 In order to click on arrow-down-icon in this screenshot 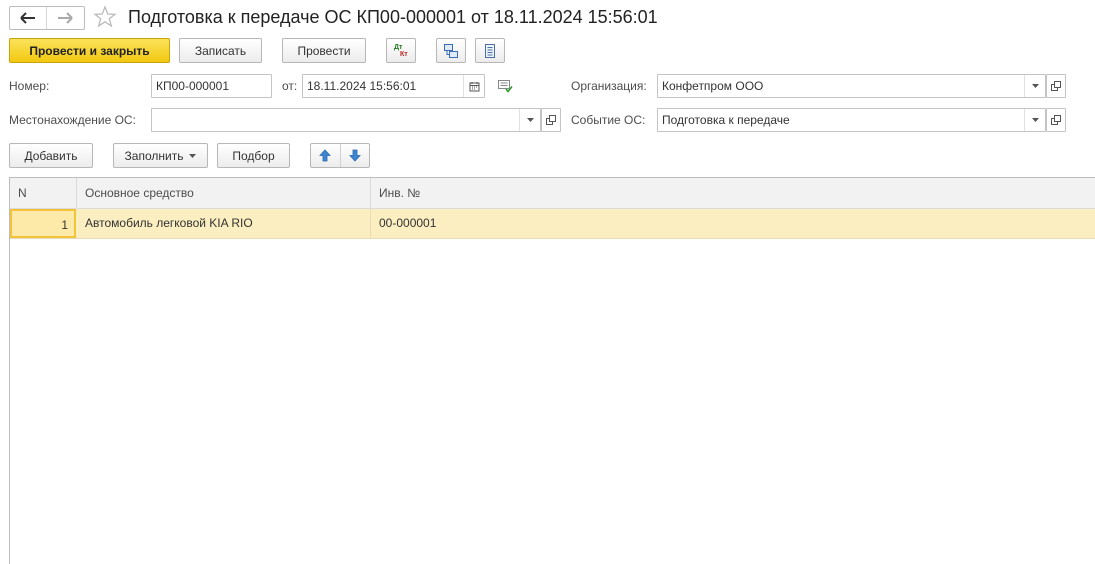, I will do `click(354, 155)`.